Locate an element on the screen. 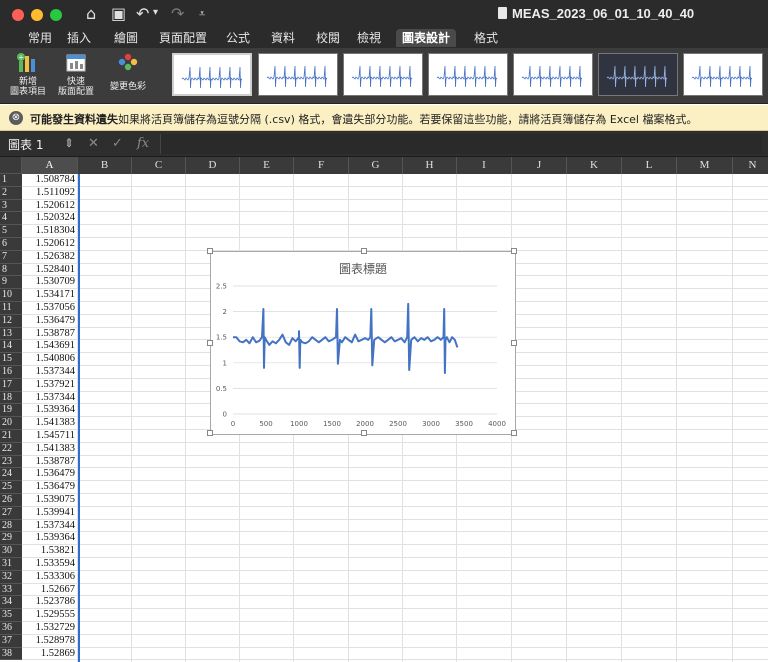 The width and height of the screenshot is (768, 662). row-header: 5 is located at coordinates (11, 231).